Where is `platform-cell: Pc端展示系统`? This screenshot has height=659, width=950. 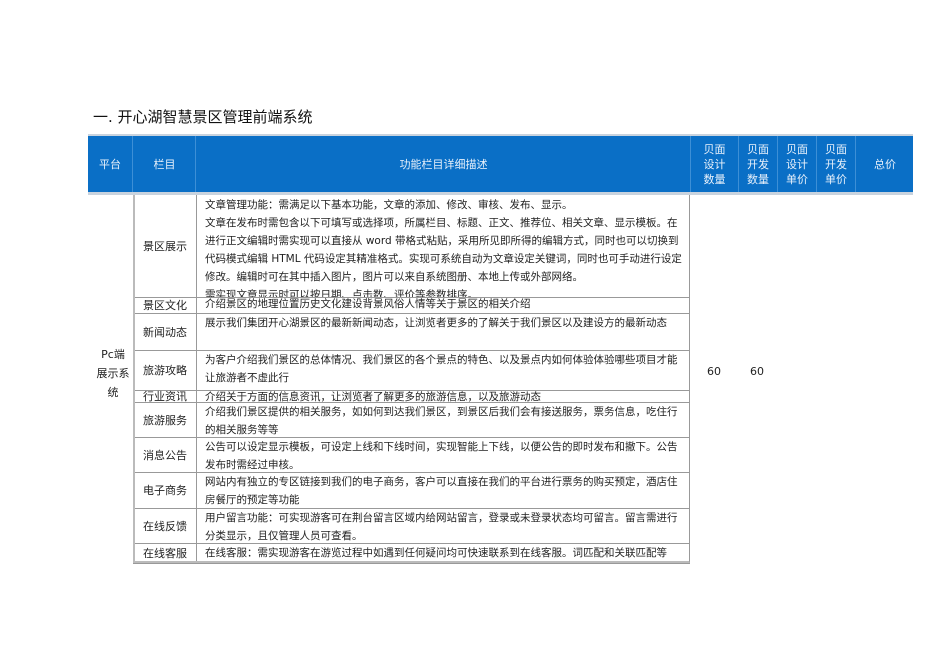
platform-cell: Pc端展示系统 is located at coordinates (113, 373).